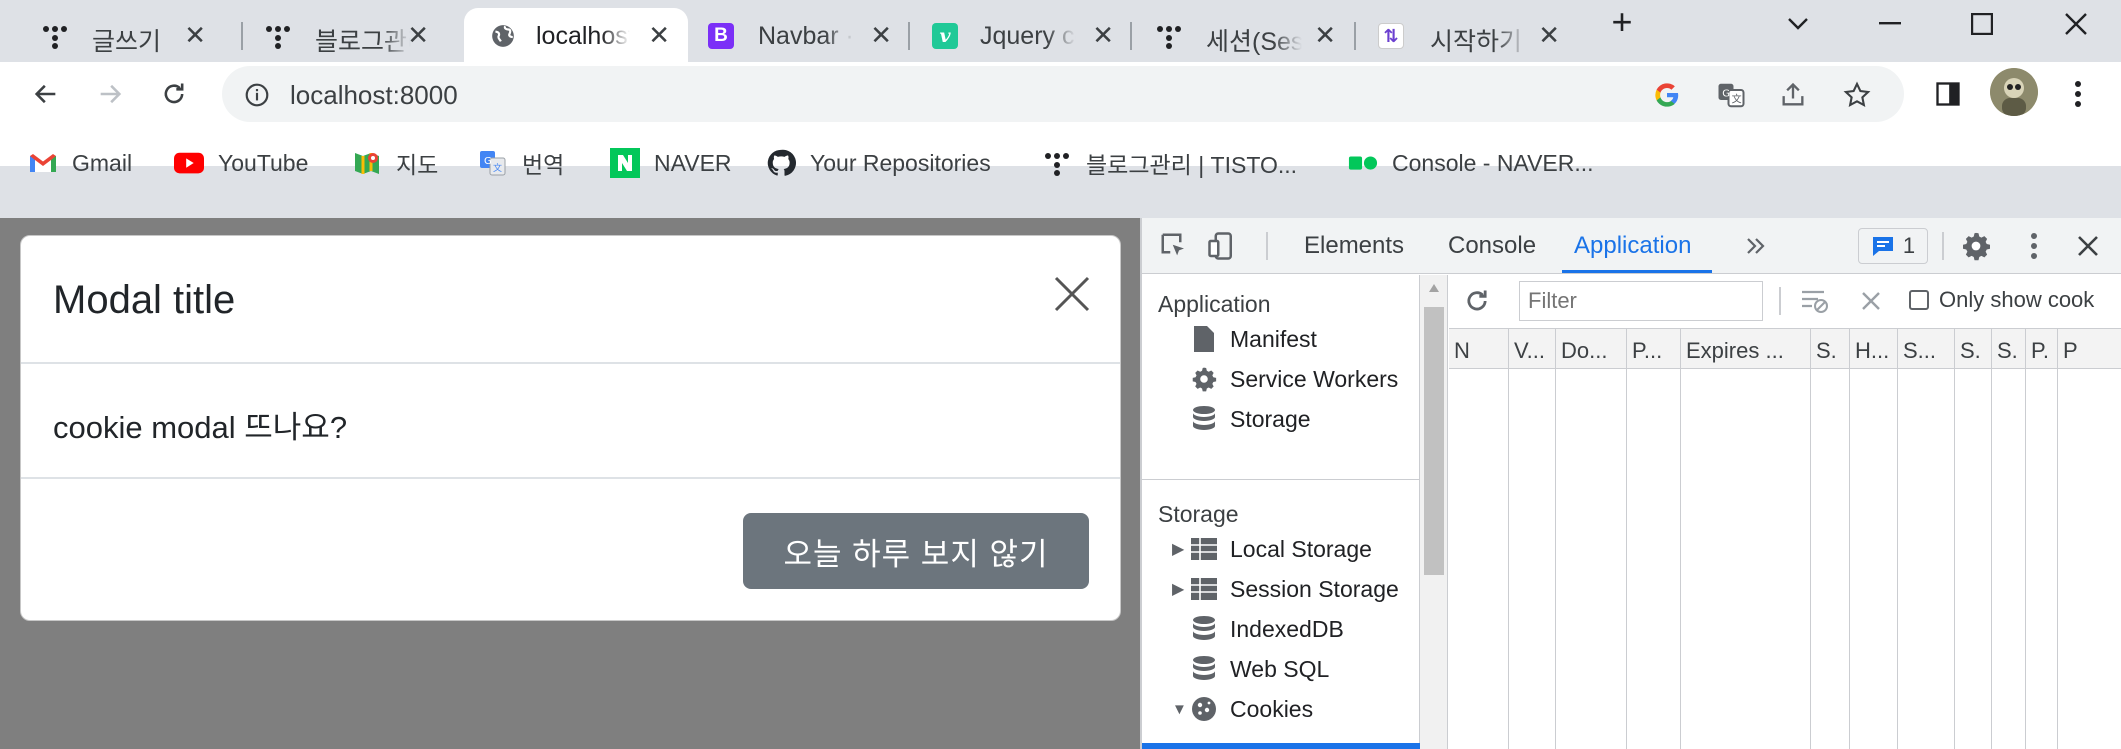 Image resolution: width=2121 pixels, height=749 pixels. I want to click on bookmark-github: Your Repositories, so click(878, 163).